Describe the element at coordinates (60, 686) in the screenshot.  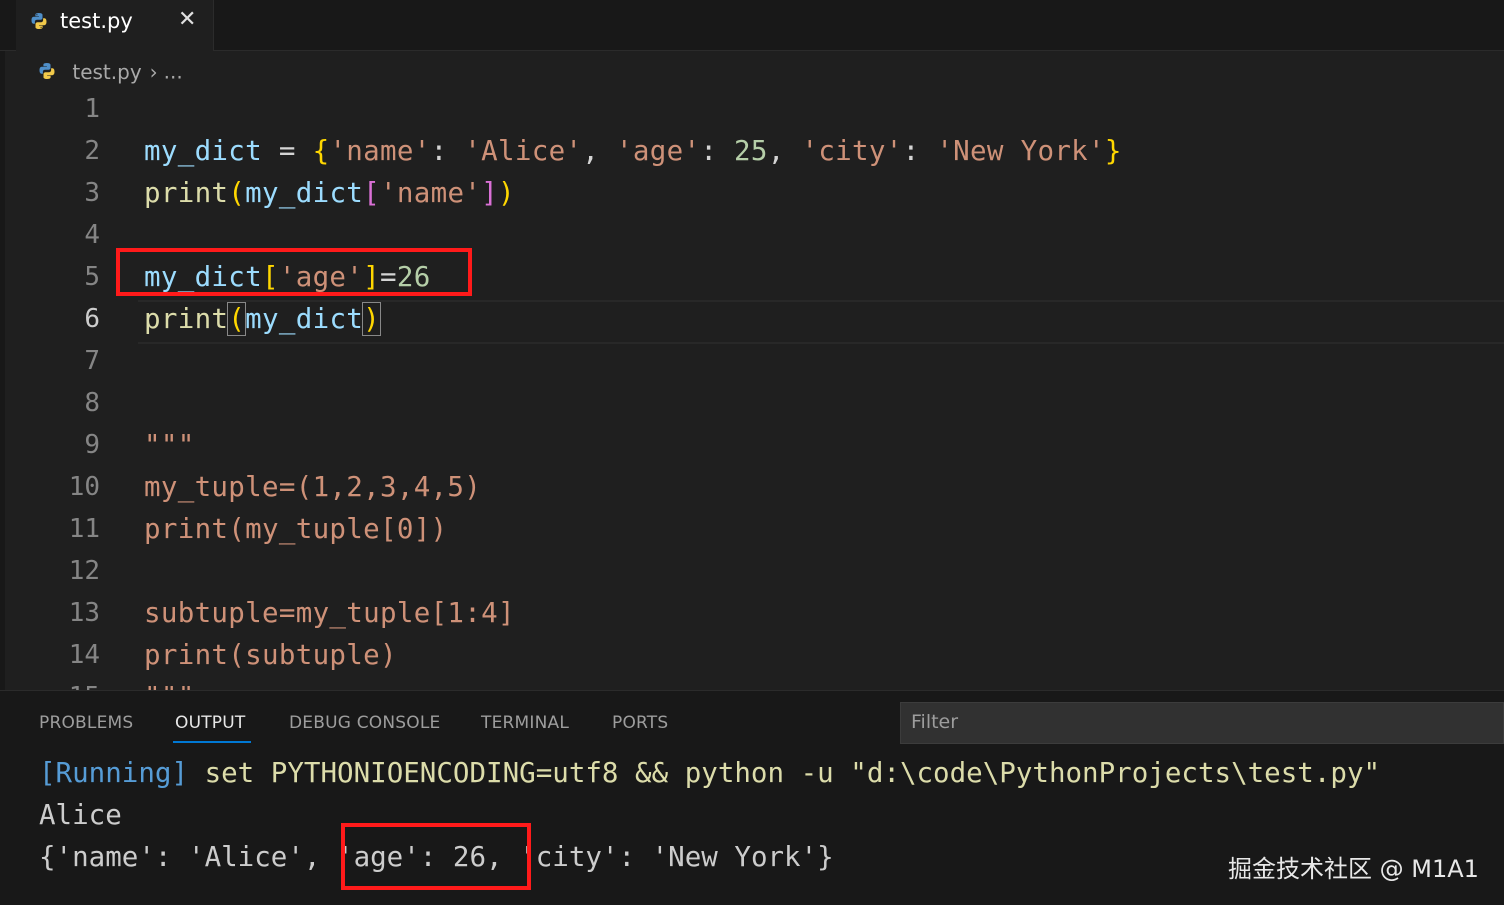
I see `line-number: 15` at that location.